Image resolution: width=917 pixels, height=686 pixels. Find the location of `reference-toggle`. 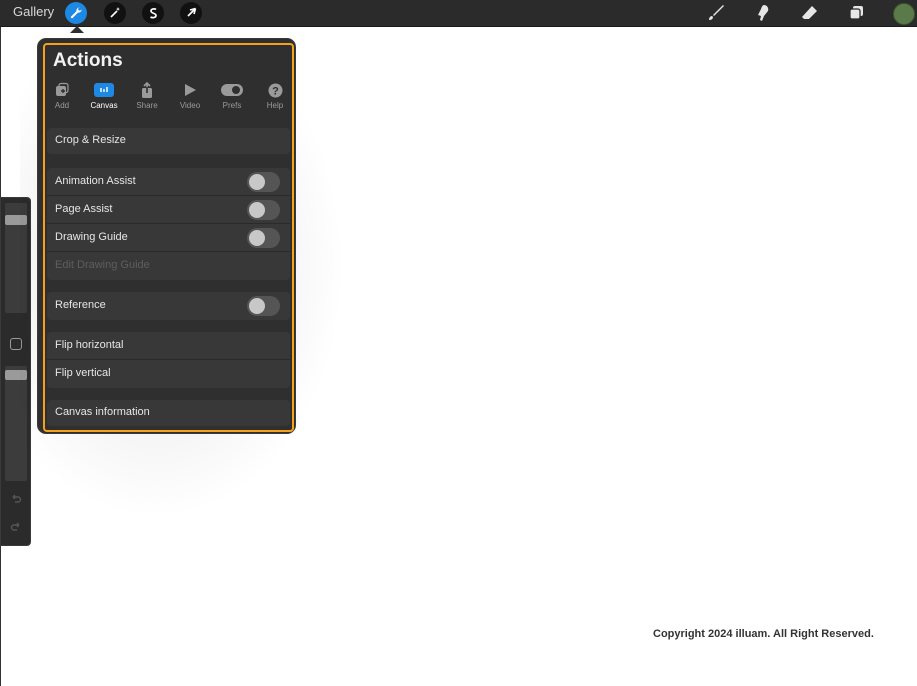

reference-toggle is located at coordinates (263, 306).